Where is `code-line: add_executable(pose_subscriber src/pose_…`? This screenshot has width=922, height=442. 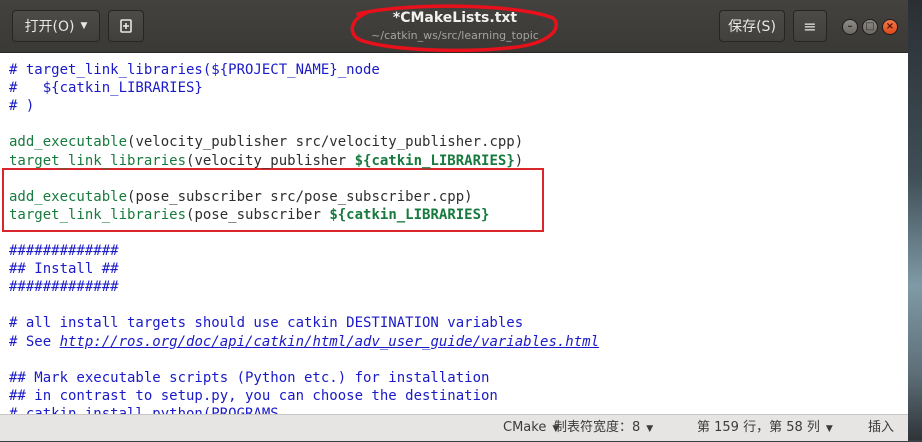 code-line: add_executable(pose_subscriber src/pose_… is located at coordinates (241, 197).